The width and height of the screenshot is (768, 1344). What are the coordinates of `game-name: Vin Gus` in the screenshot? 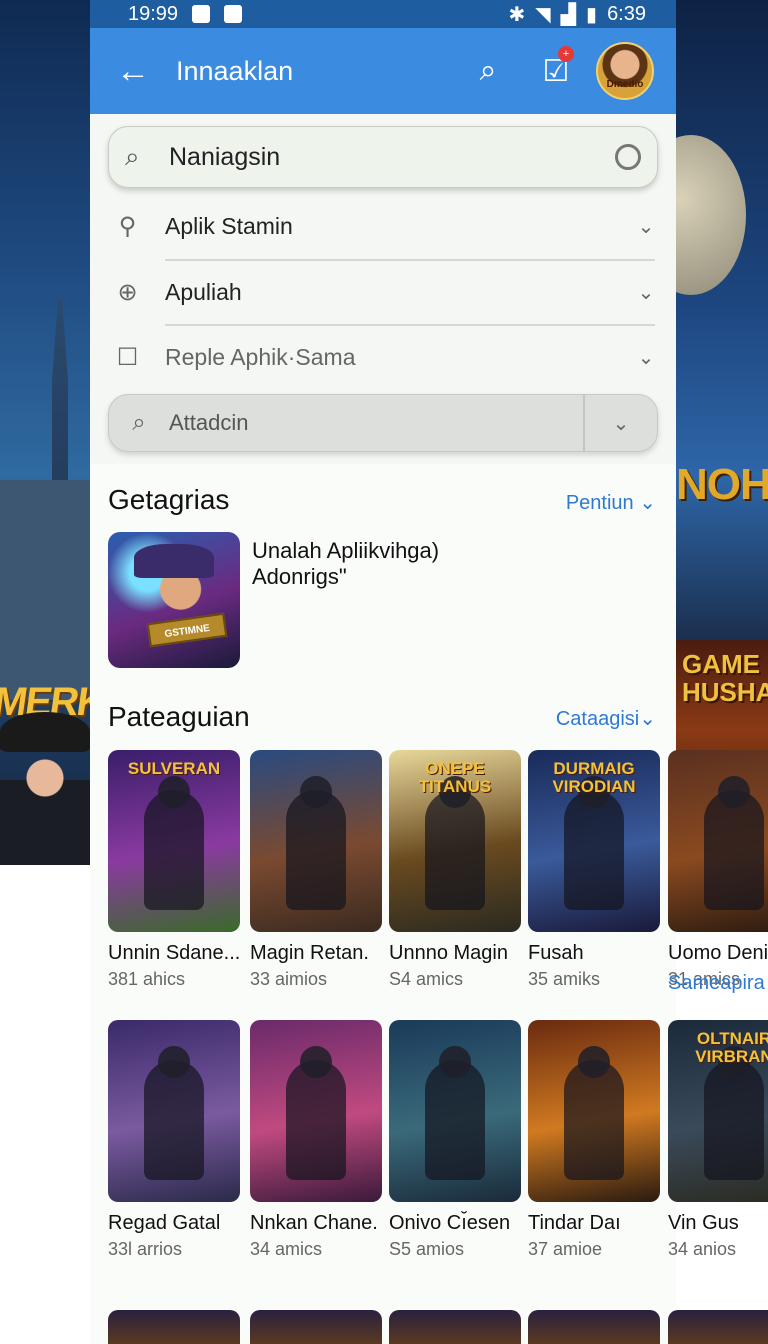 It's located at (703, 1223).